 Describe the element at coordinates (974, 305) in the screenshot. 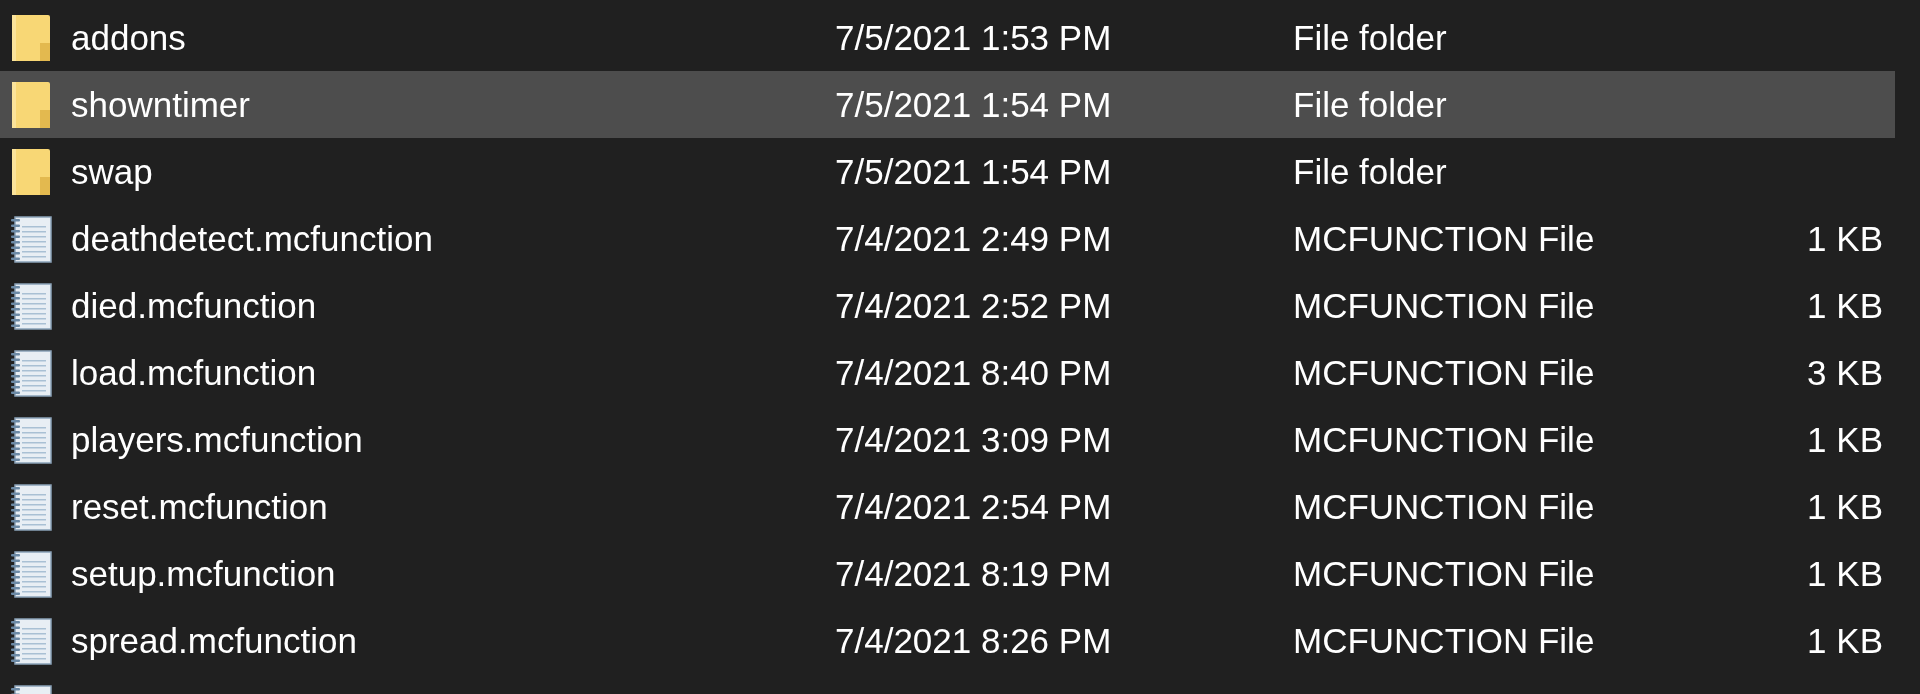

I see `date-modified: 7/4/2021 2:52 PM` at that location.